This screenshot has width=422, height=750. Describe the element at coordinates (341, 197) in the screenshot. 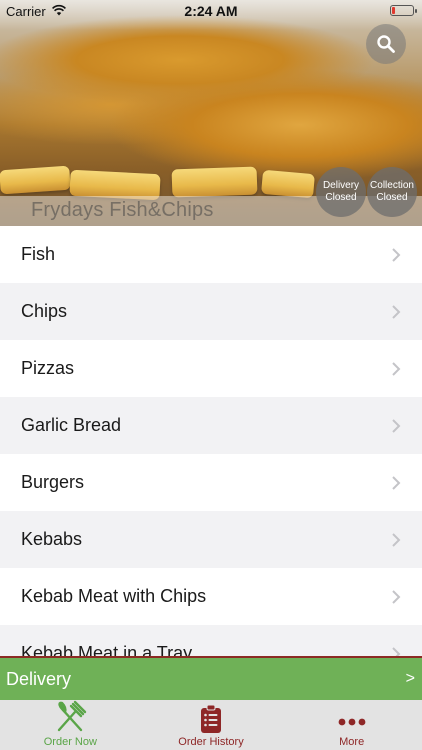

I see `delivery-status-line2: Closed` at that location.